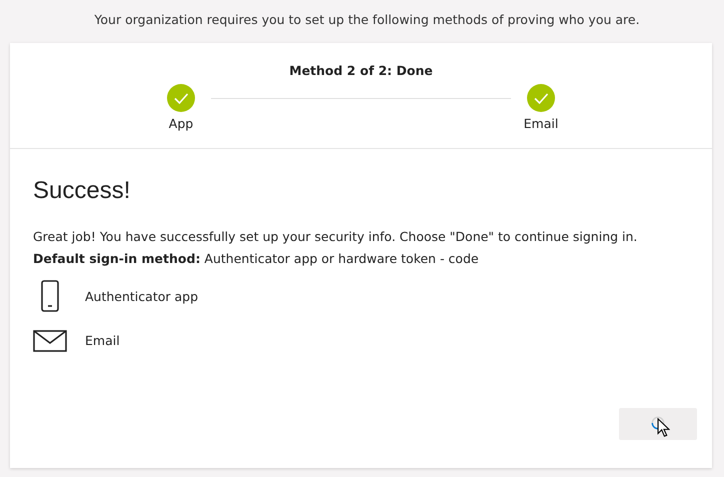 Image resolution: width=724 pixels, height=477 pixels. I want to click on step-label: Email, so click(541, 123).